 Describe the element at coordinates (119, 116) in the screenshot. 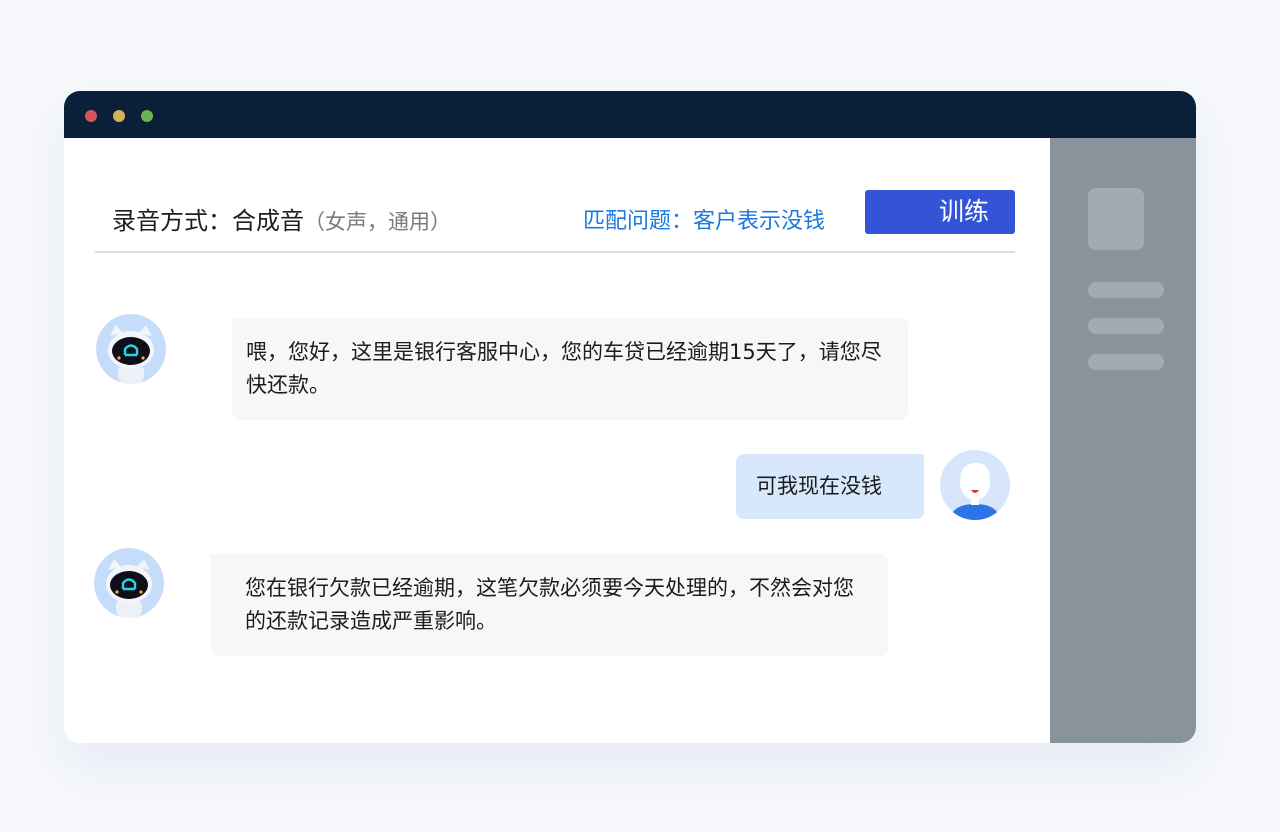

I see `minimize-window-button` at that location.